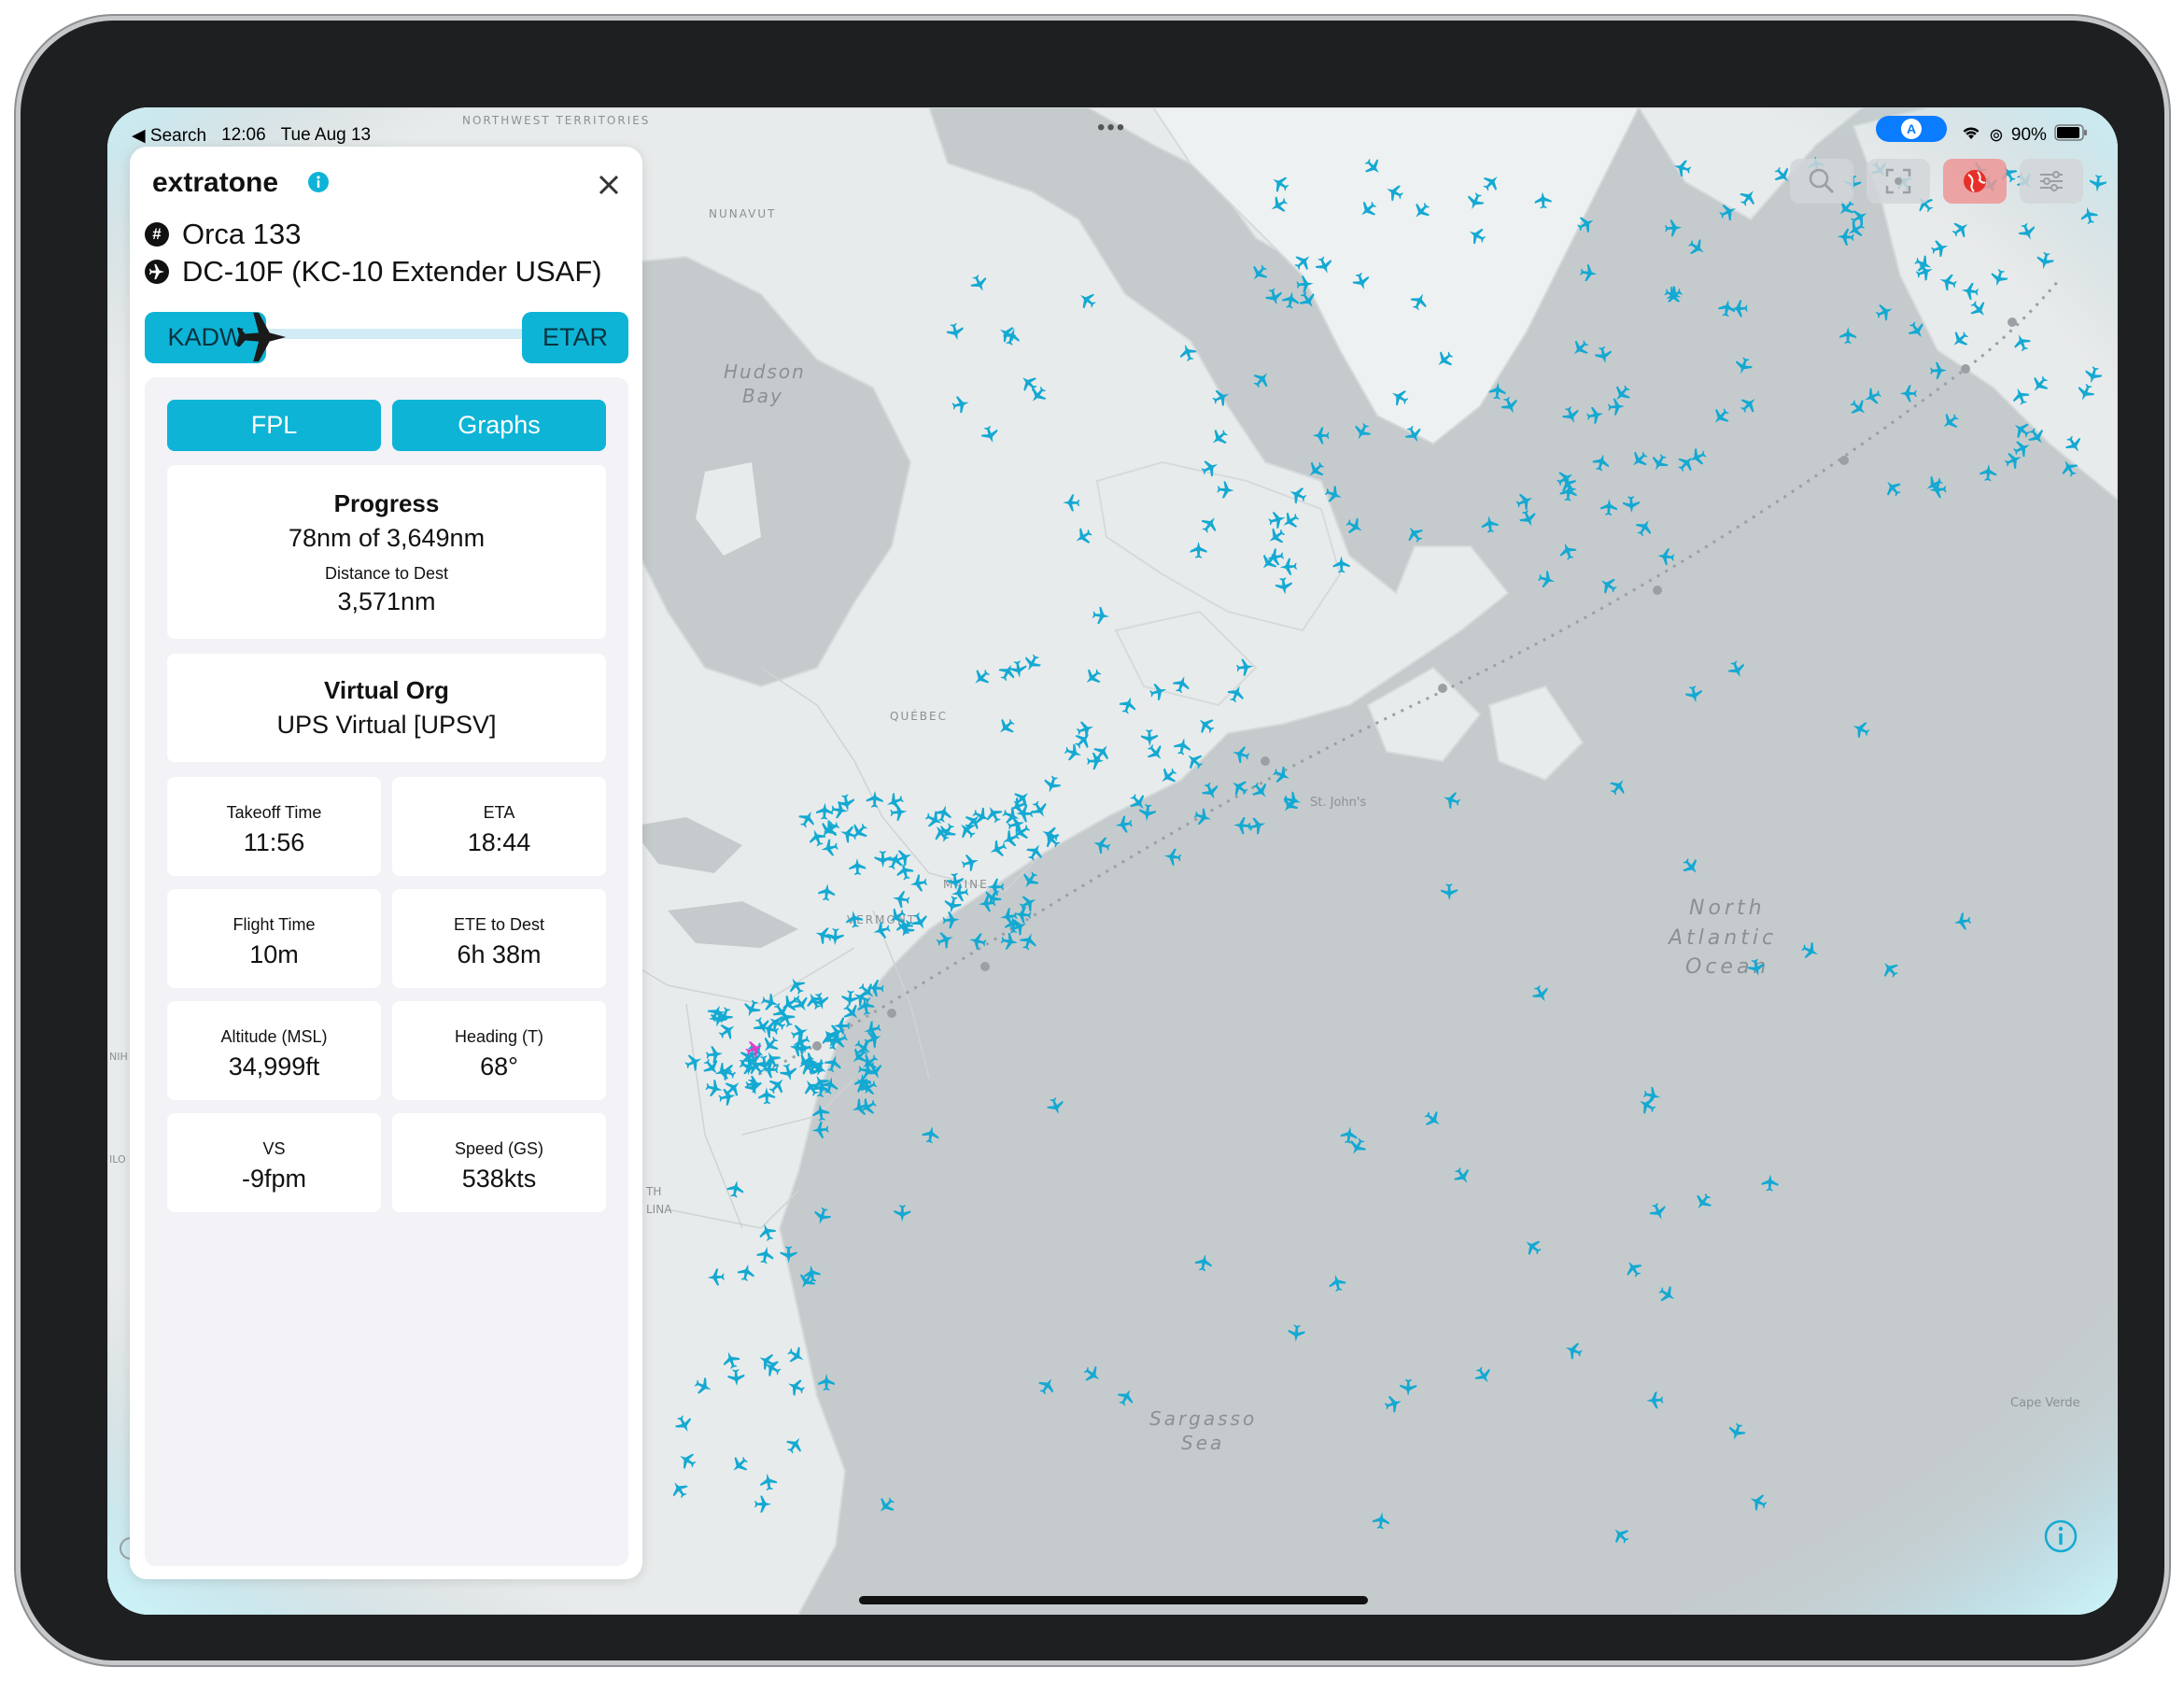 The height and width of the screenshot is (1681, 2184). Describe the element at coordinates (243, 135) in the screenshot. I see `status-time: 12:06` at that location.